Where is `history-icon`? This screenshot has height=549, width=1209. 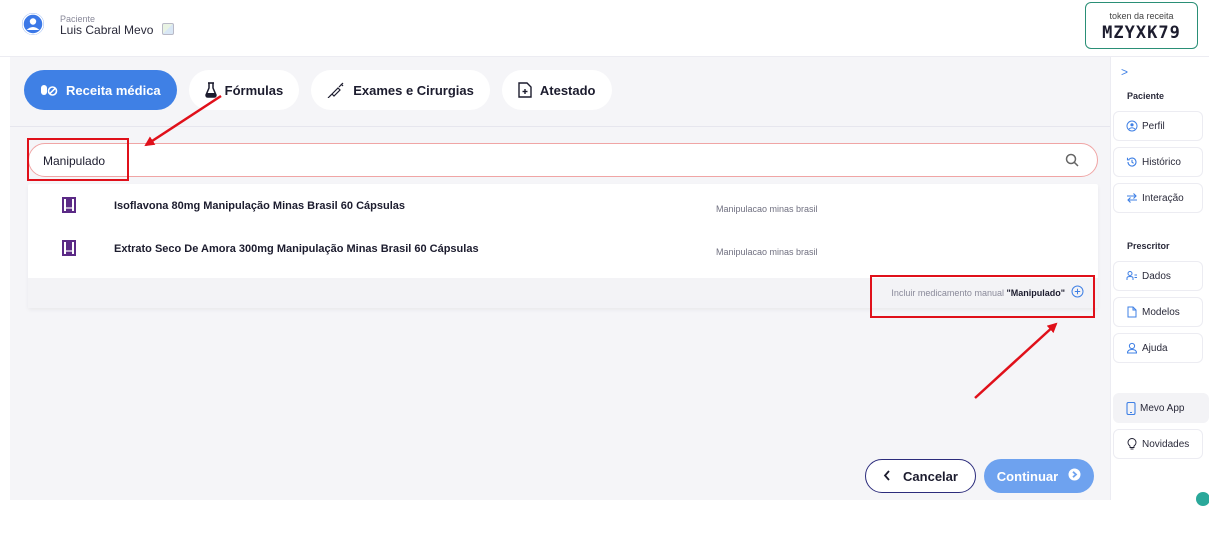
history-icon is located at coordinates (1132, 162).